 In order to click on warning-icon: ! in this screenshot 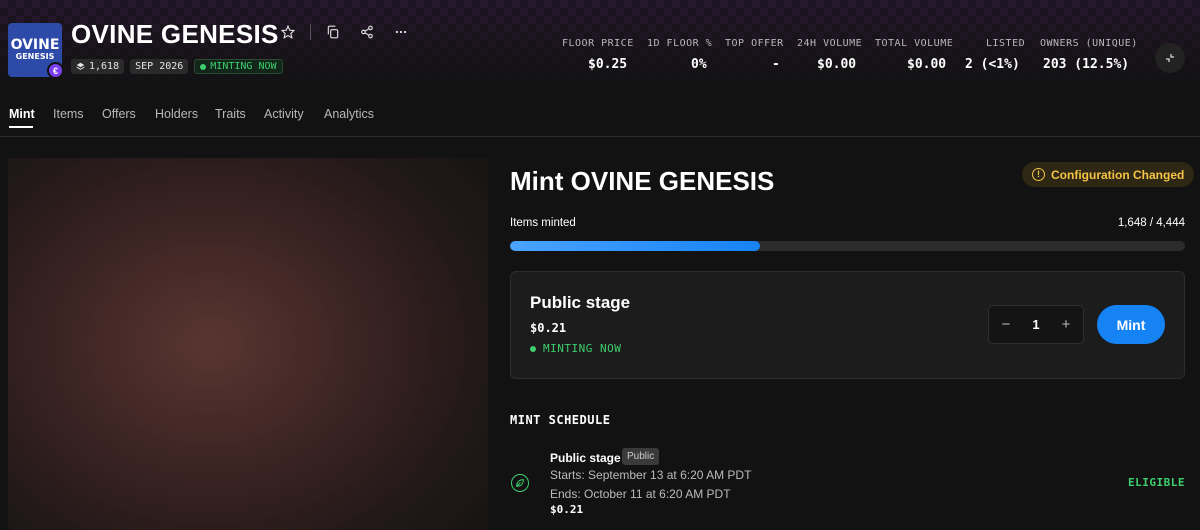, I will do `click(1038, 174)`.